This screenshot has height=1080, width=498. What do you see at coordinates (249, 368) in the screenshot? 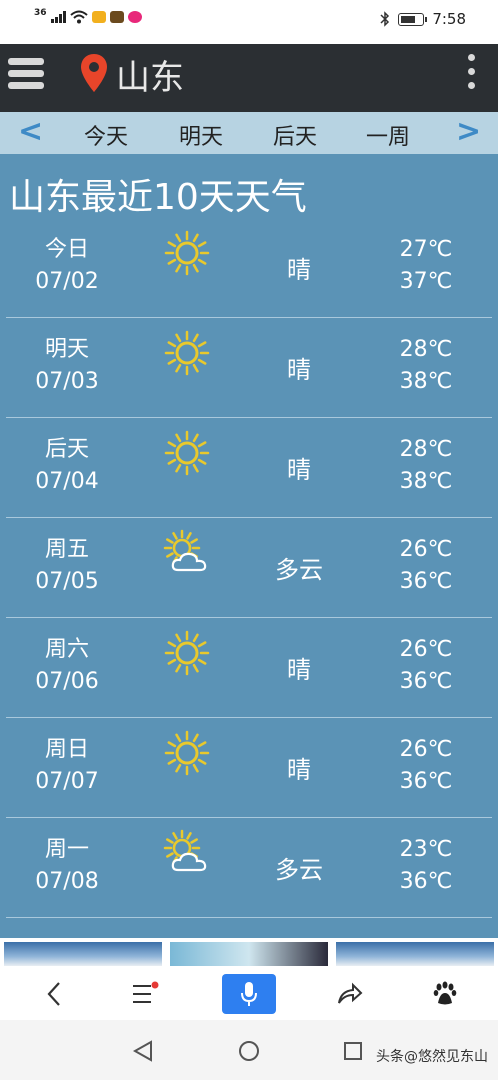
I see `forecast-row: 明天 07/03 晴 28℃ 38℃` at bounding box center [249, 368].